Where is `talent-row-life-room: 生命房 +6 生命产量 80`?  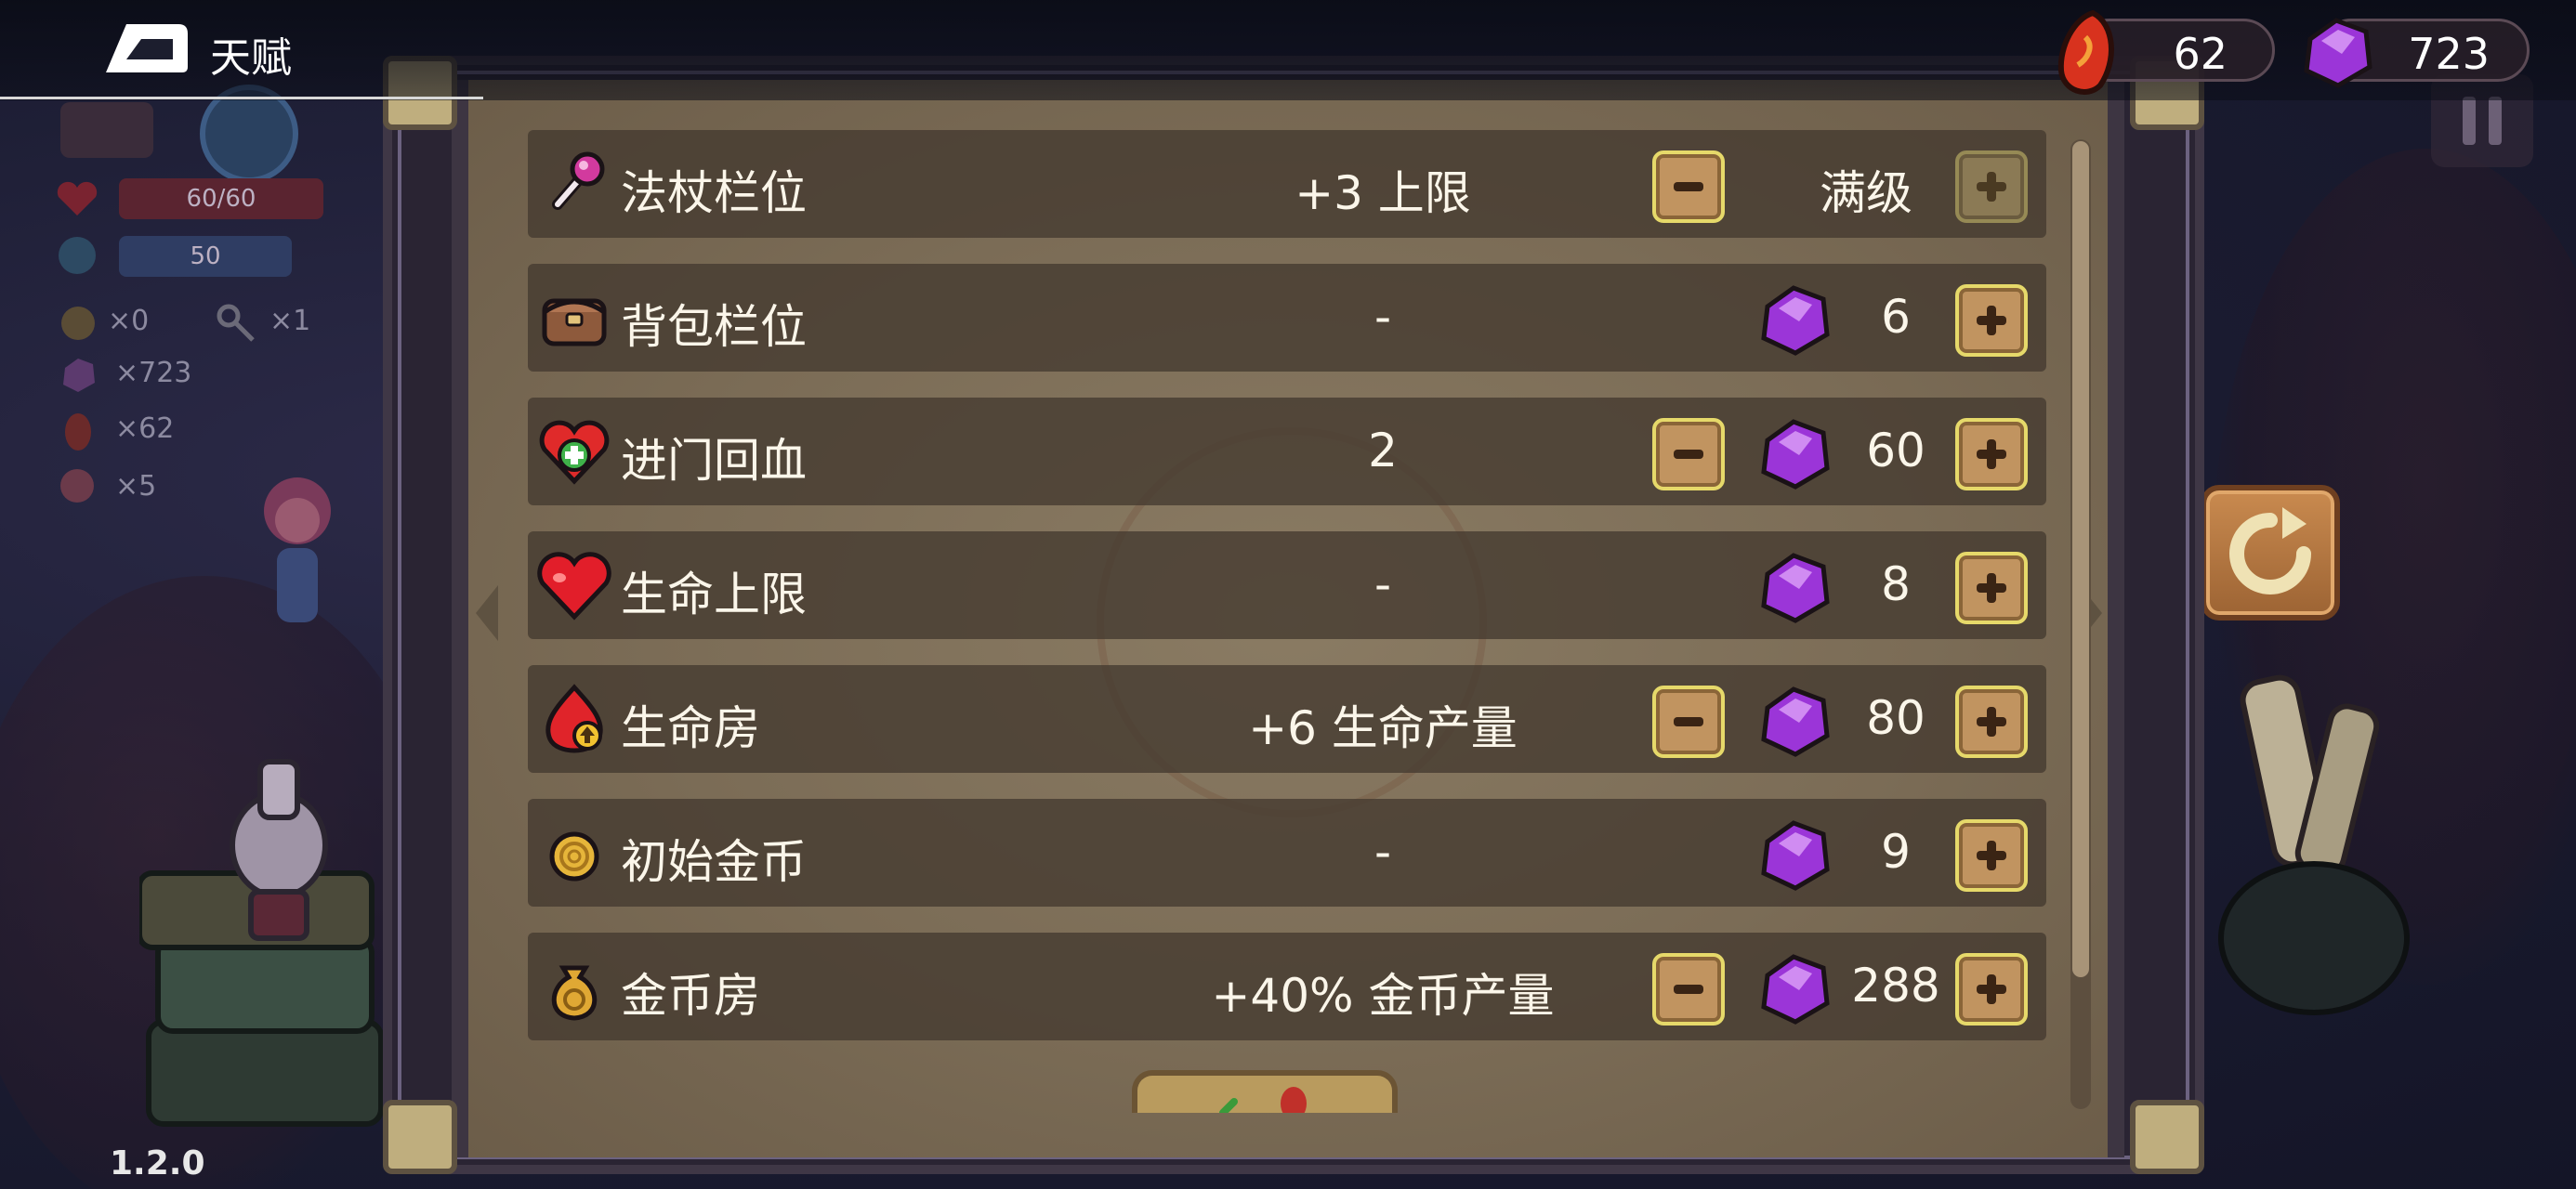
talent-row-life-room: 生命房 +6 生命产量 80 is located at coordinates (1287, 719).